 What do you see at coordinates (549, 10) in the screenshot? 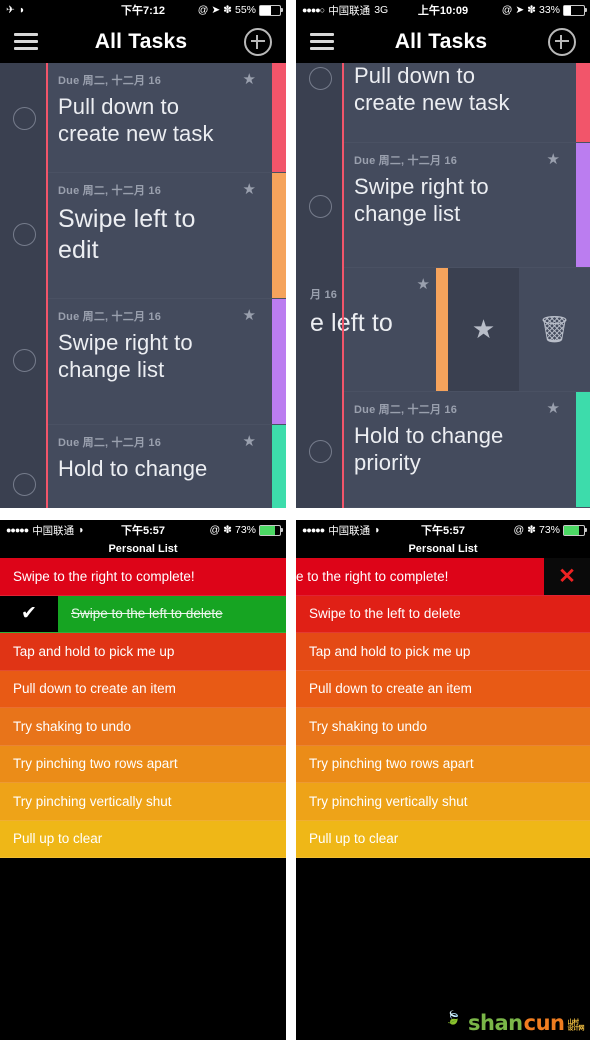
I see `battery-percent: 33%` at bounding box center [549, 10].